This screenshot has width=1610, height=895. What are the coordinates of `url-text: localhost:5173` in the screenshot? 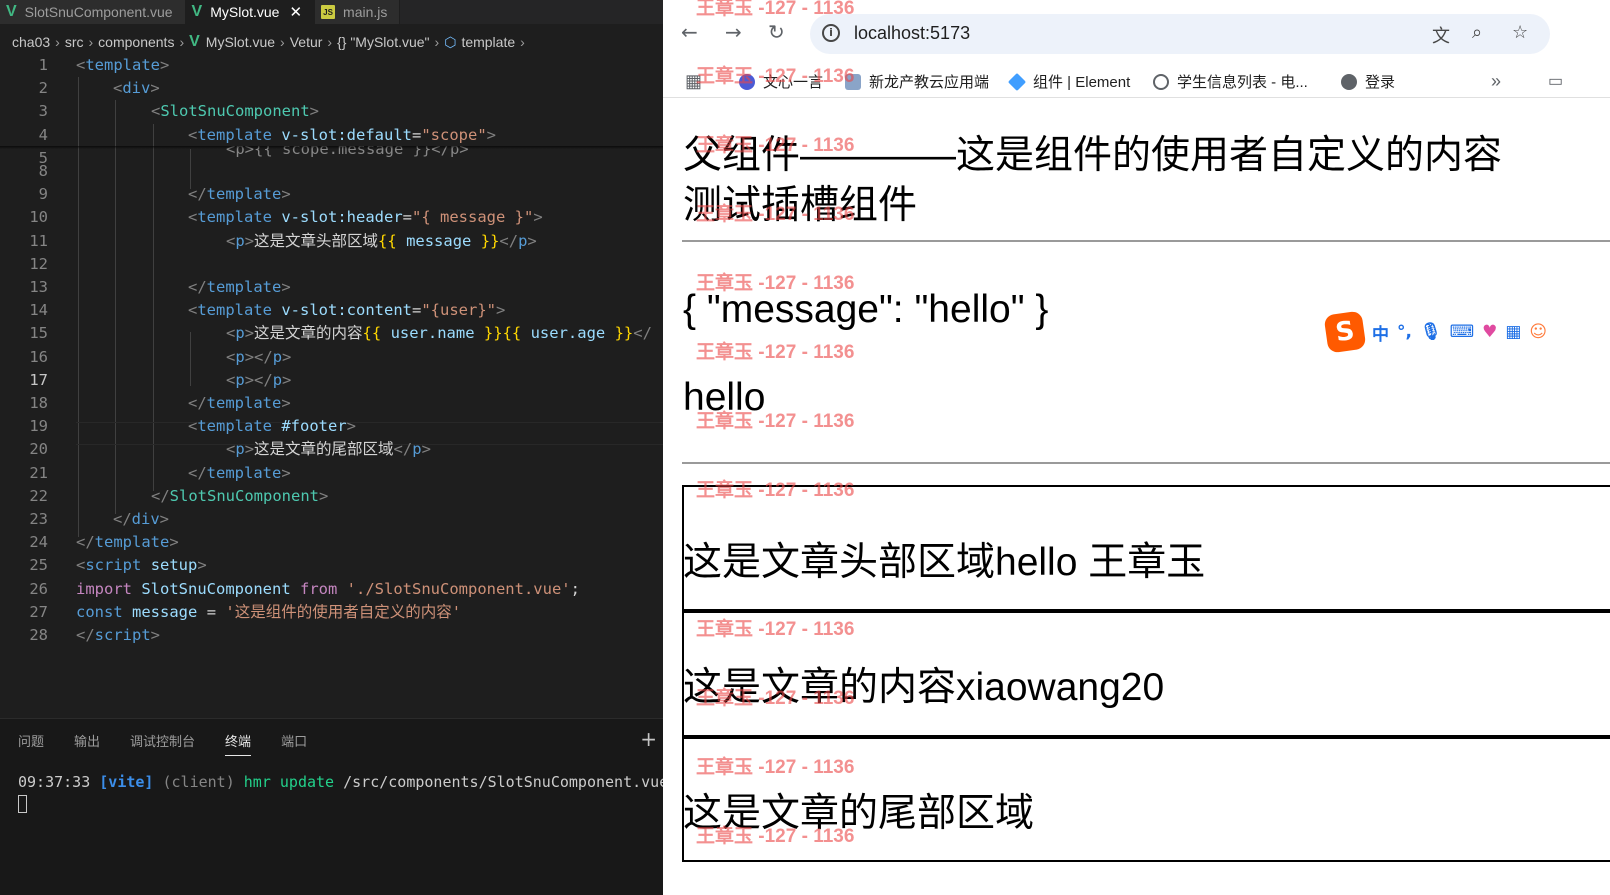 It's located at (912, 33).